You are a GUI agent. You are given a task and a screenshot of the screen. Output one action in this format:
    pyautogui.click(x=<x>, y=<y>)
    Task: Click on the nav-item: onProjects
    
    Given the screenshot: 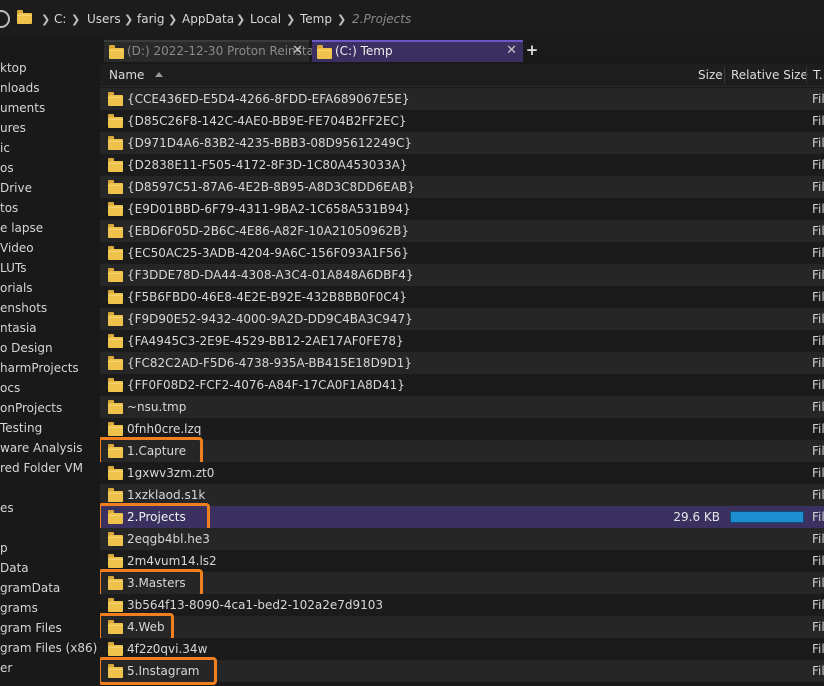 What is the action you would take?
    pyautogui.click(x=31, y=408)
    